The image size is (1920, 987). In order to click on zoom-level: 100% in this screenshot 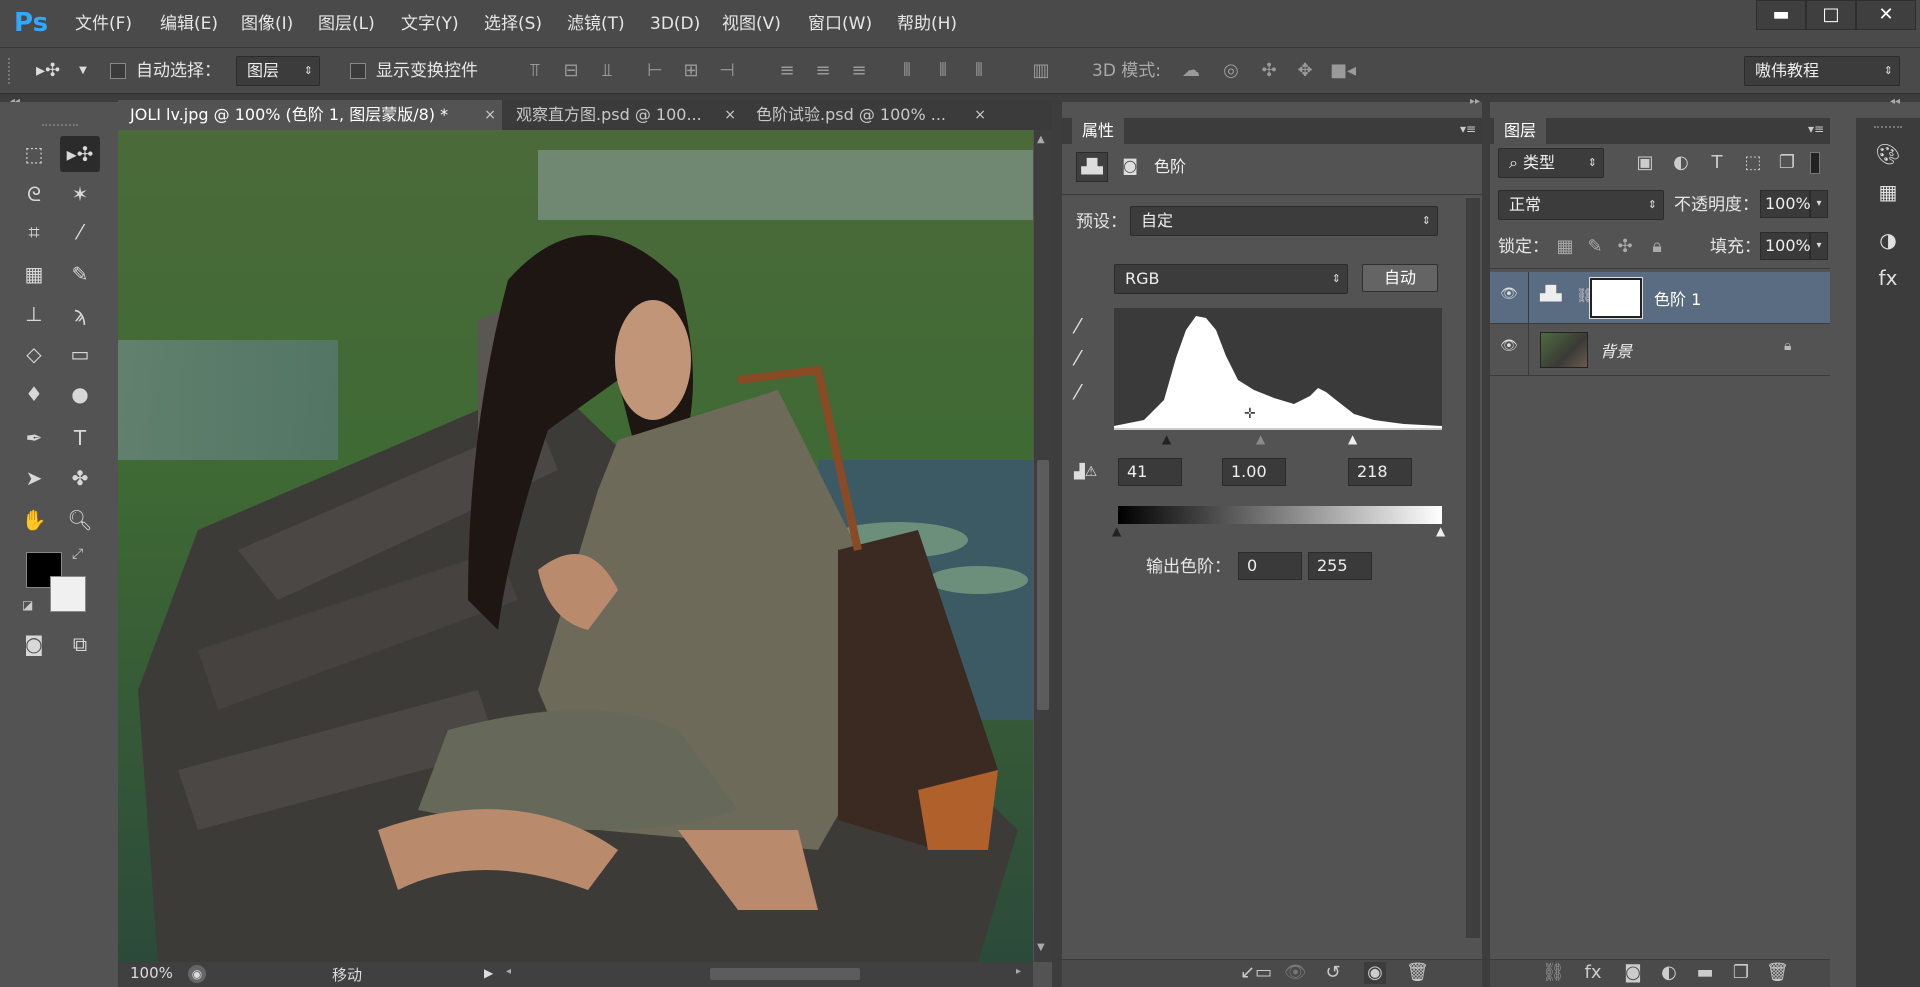, I will do `click(151, 973)`.